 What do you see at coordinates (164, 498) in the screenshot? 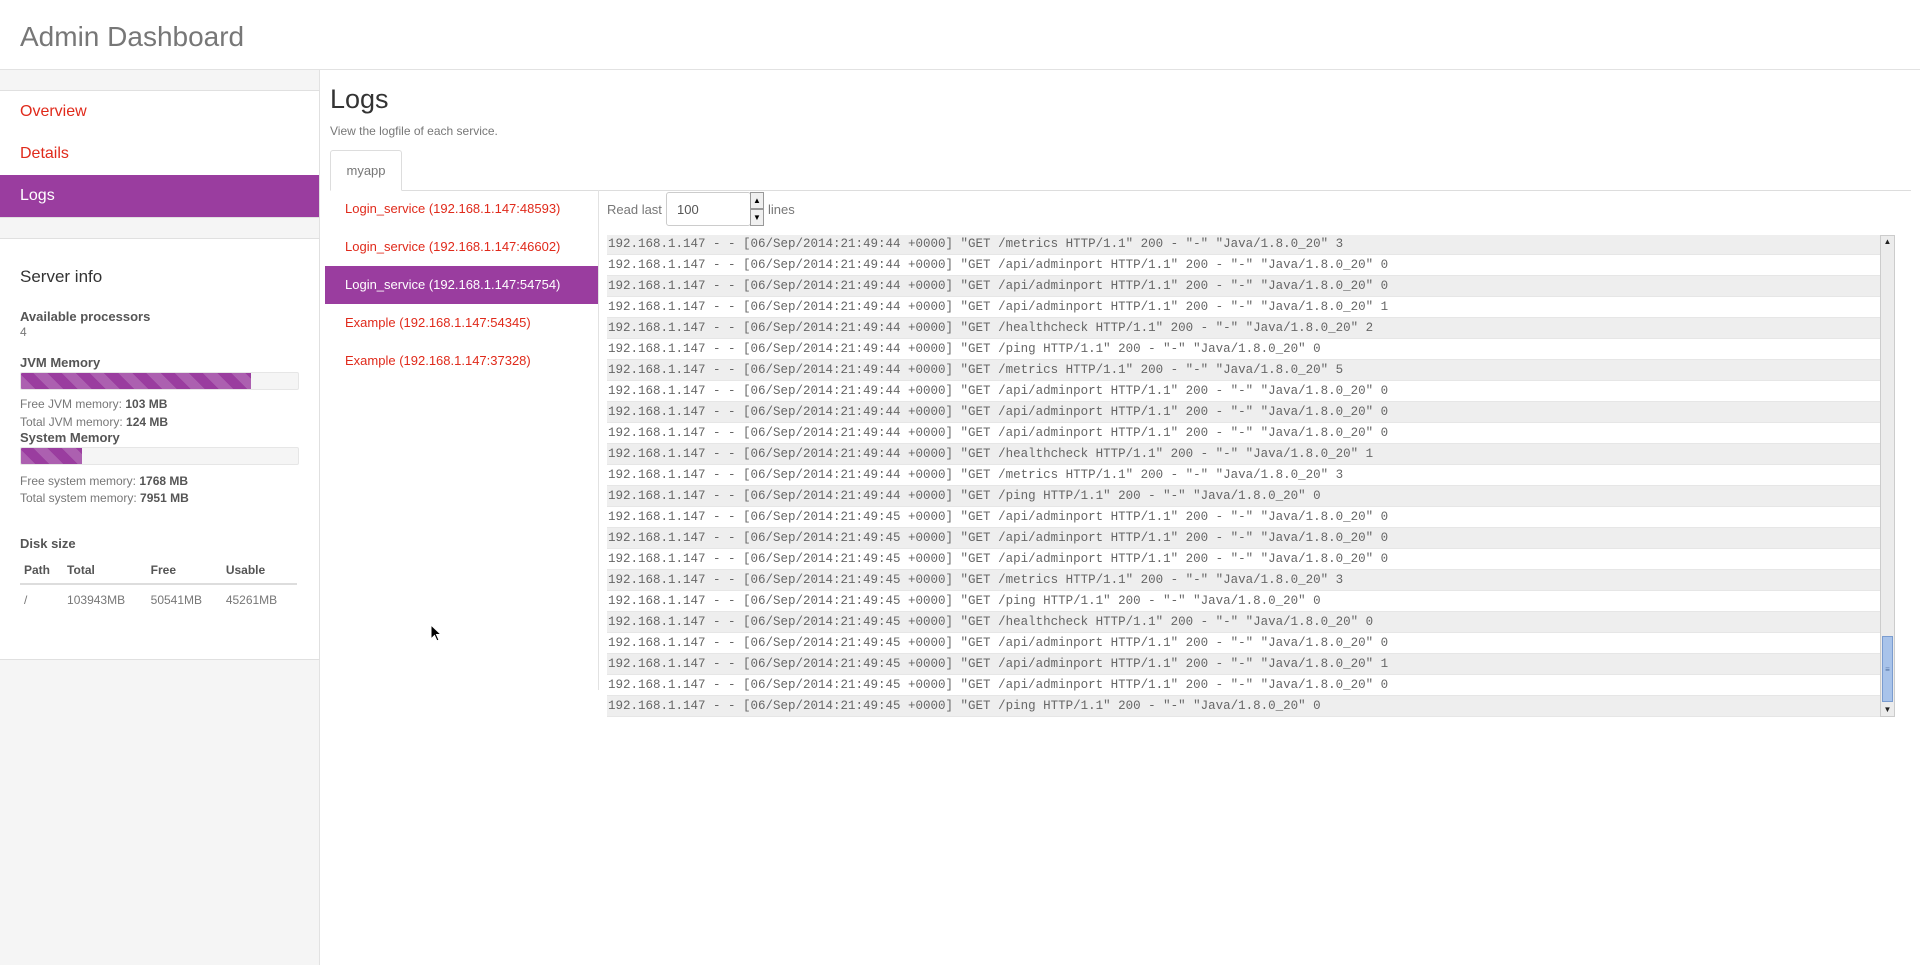
I see `total-system-value: 7951 MB` at bounding box center [164, 498].